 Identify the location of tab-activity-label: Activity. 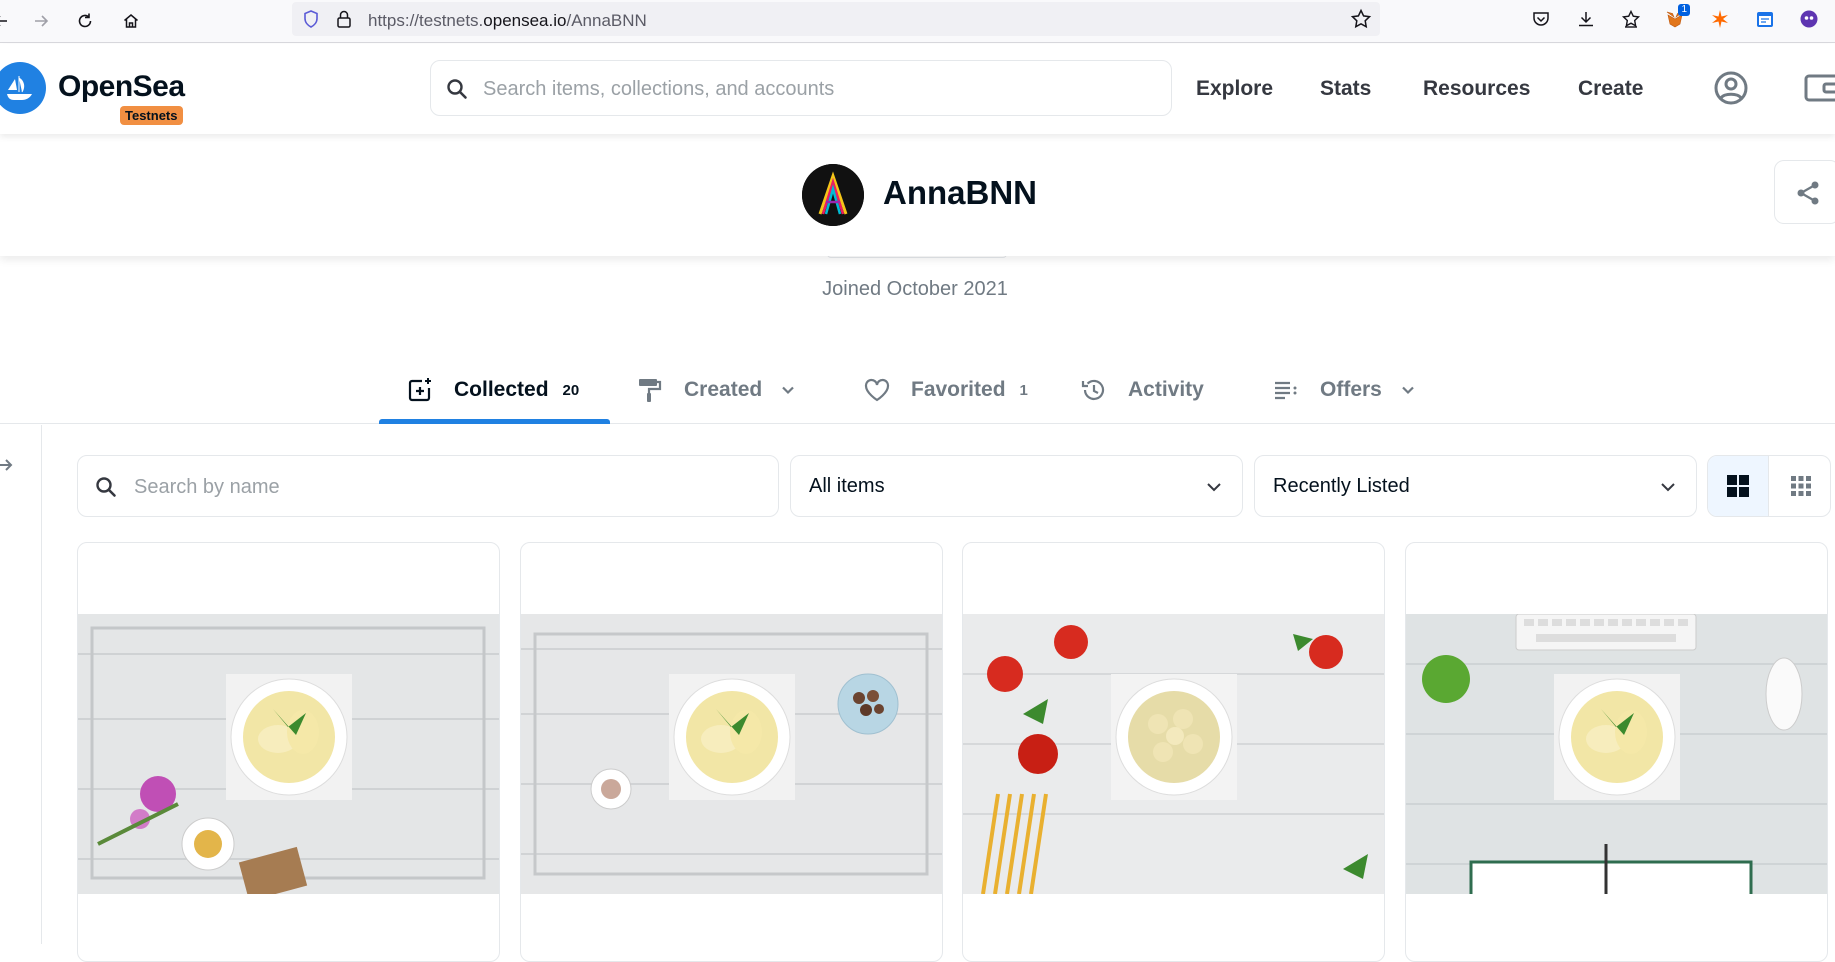
(1166, 389).